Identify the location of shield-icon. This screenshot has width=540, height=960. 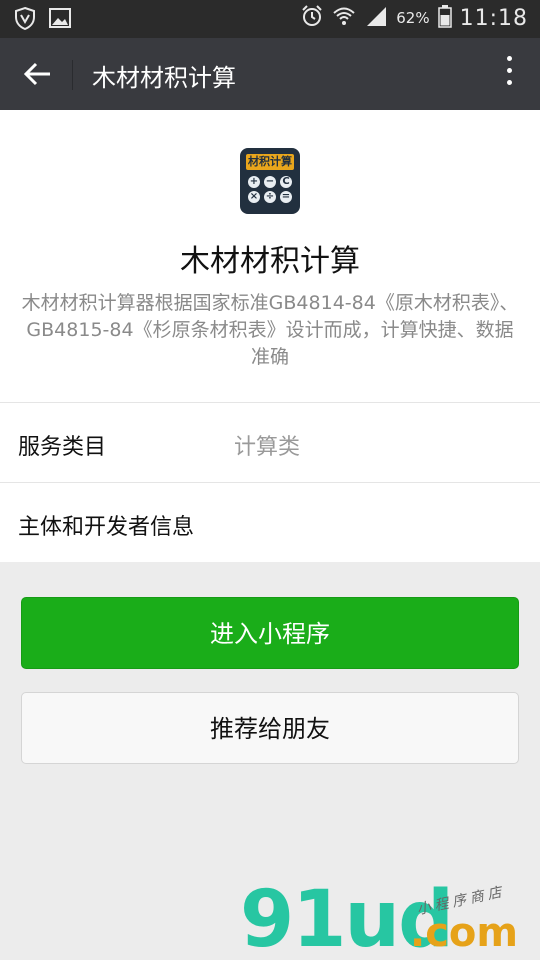
(25, 20).